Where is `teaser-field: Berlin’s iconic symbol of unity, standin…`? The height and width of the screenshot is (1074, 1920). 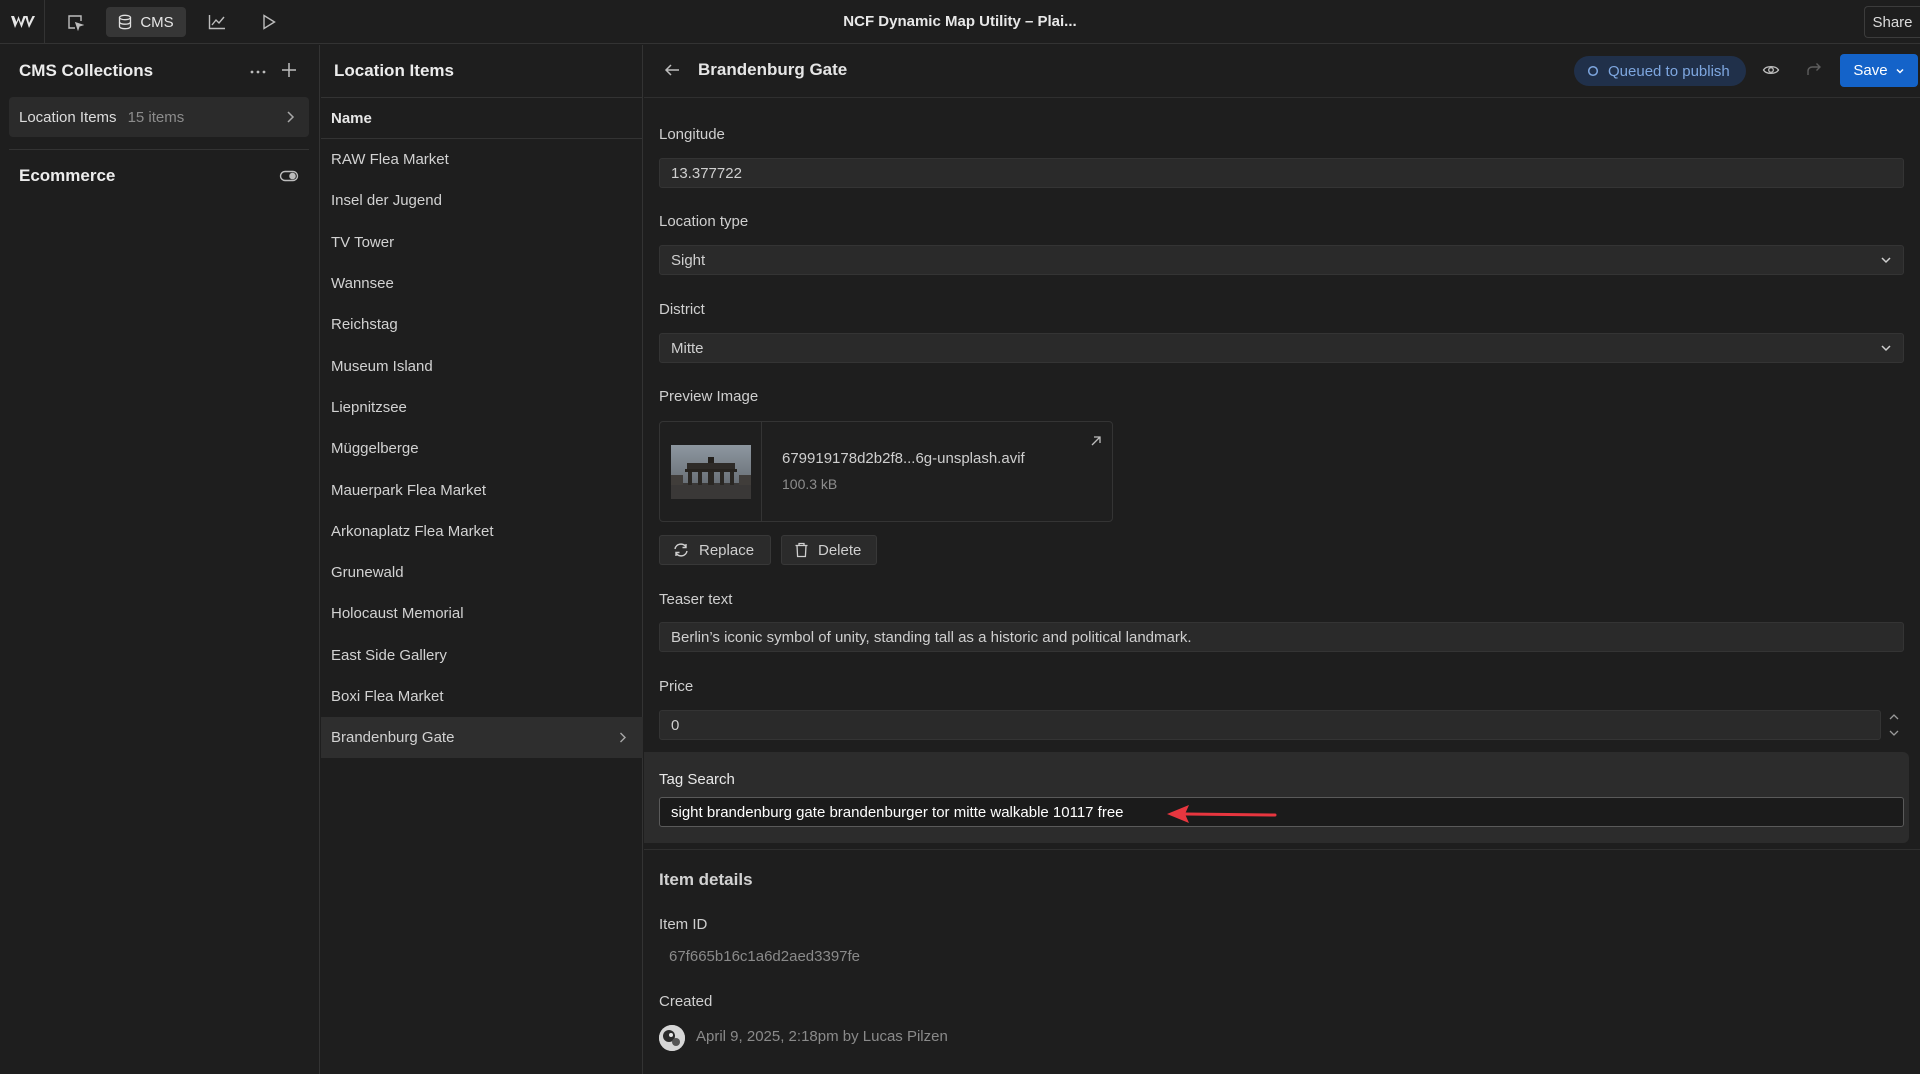 teaser-field: Berlin’s iconic symbol of unity, standin… is located at coordinates (1281, 637).